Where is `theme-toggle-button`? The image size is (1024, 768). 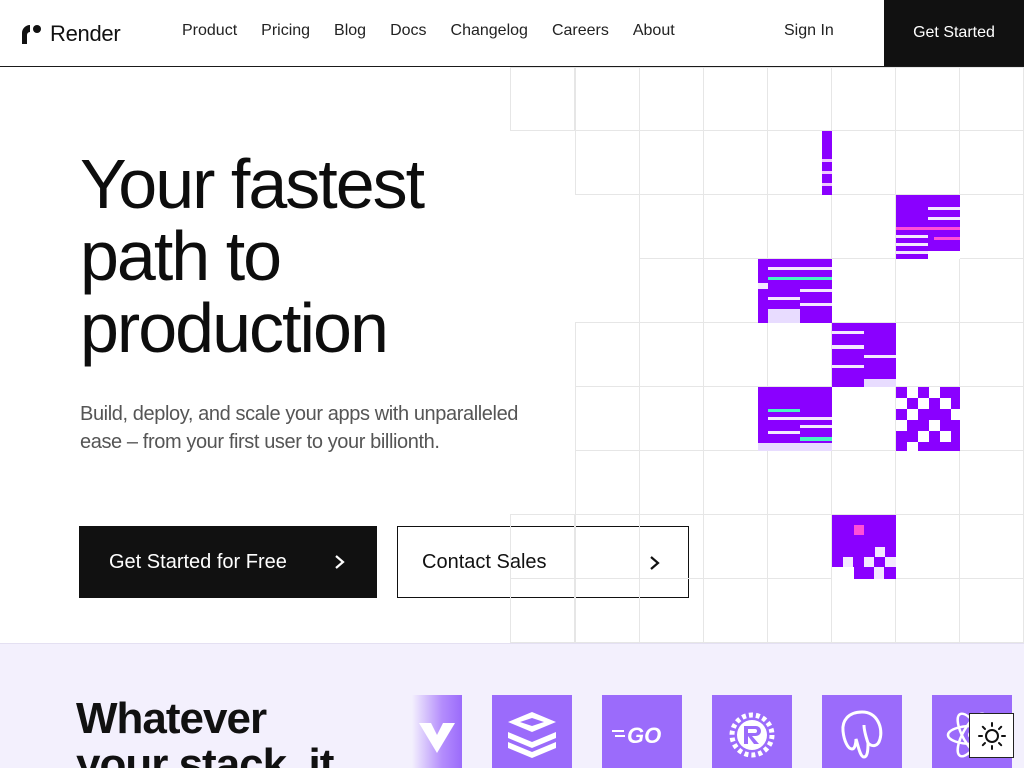
theme-toggle-button is located at coordinates (991, 735).